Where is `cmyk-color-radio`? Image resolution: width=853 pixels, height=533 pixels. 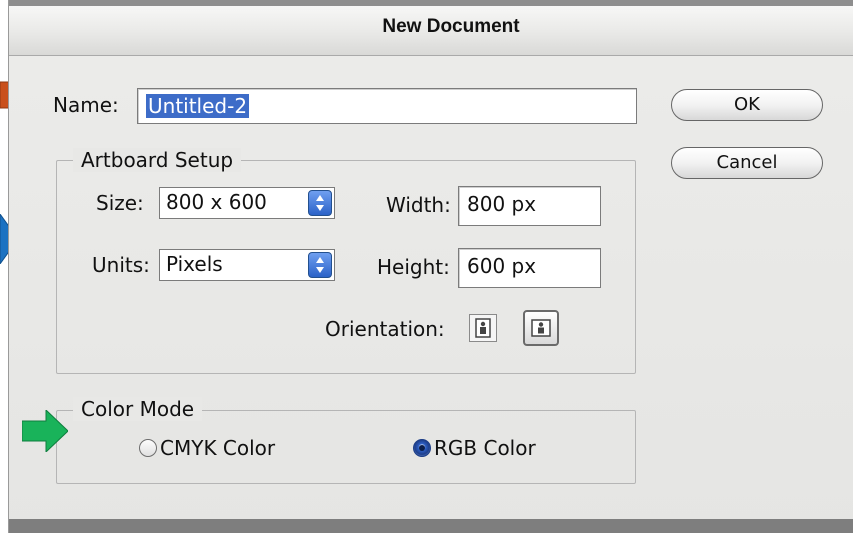 cmyk-color-radio is located at coordinates (148, 448).